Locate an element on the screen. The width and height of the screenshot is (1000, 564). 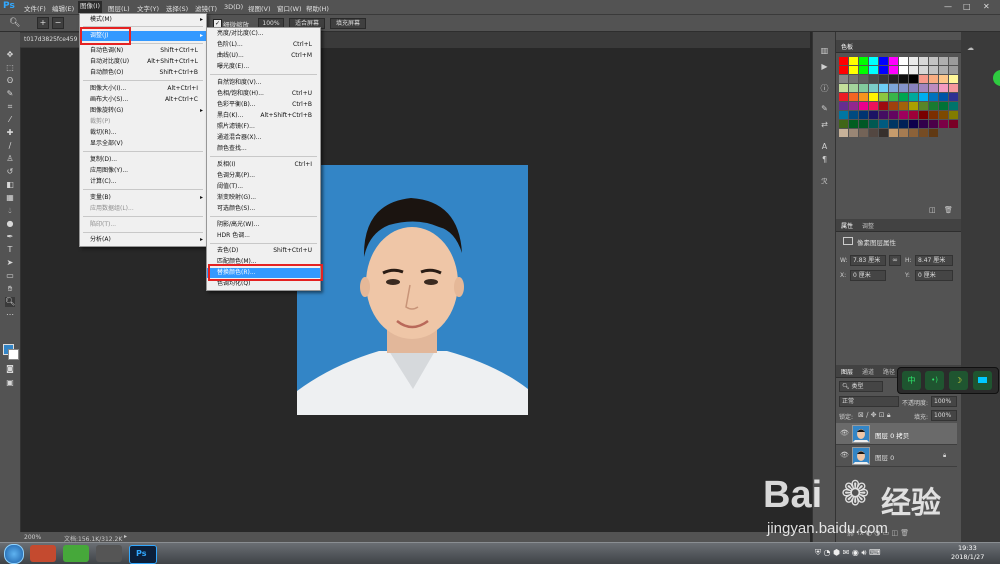
move-tool-icon: ✥ is located at coordinates (10, 55).